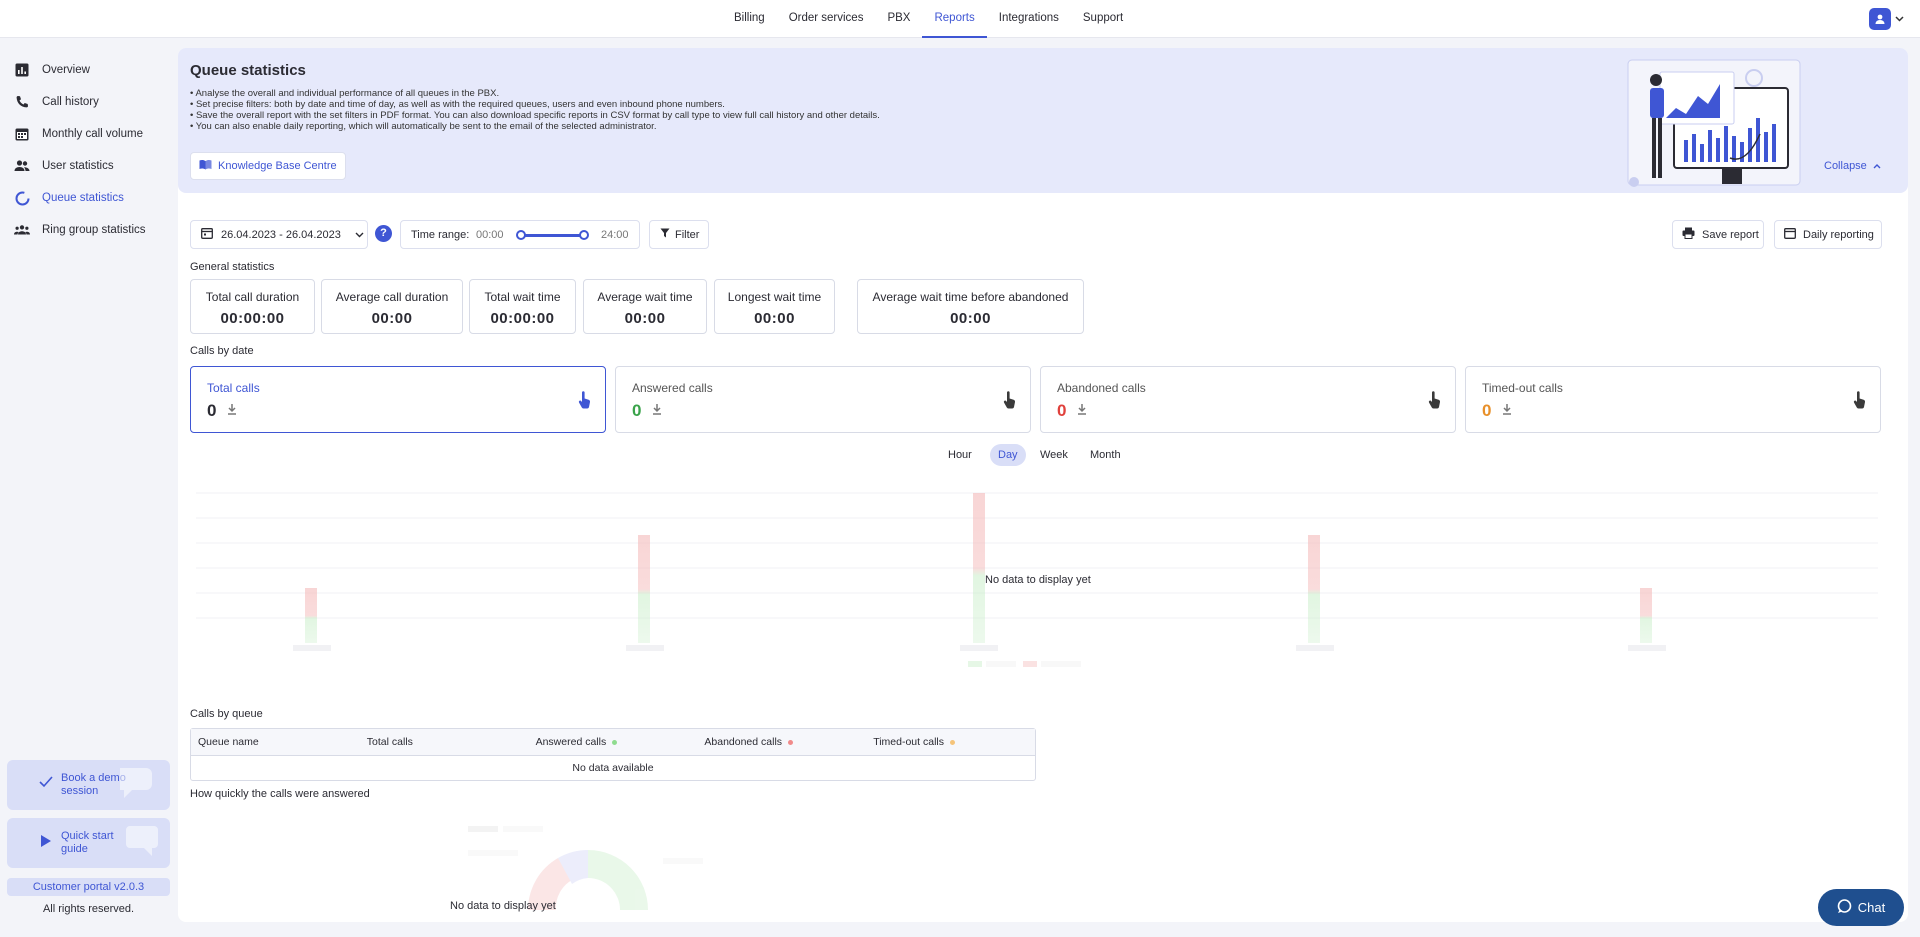 The width and height of the screenshot is (1920, 937). I want to click on time-start-handle, so click(521, 235).